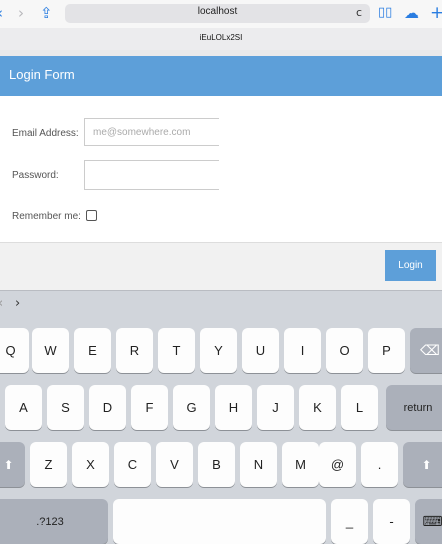  What do you see at coordinates (90, 464) in the screenshot?
I see `key-x: X` at bounding box center [90, 464].